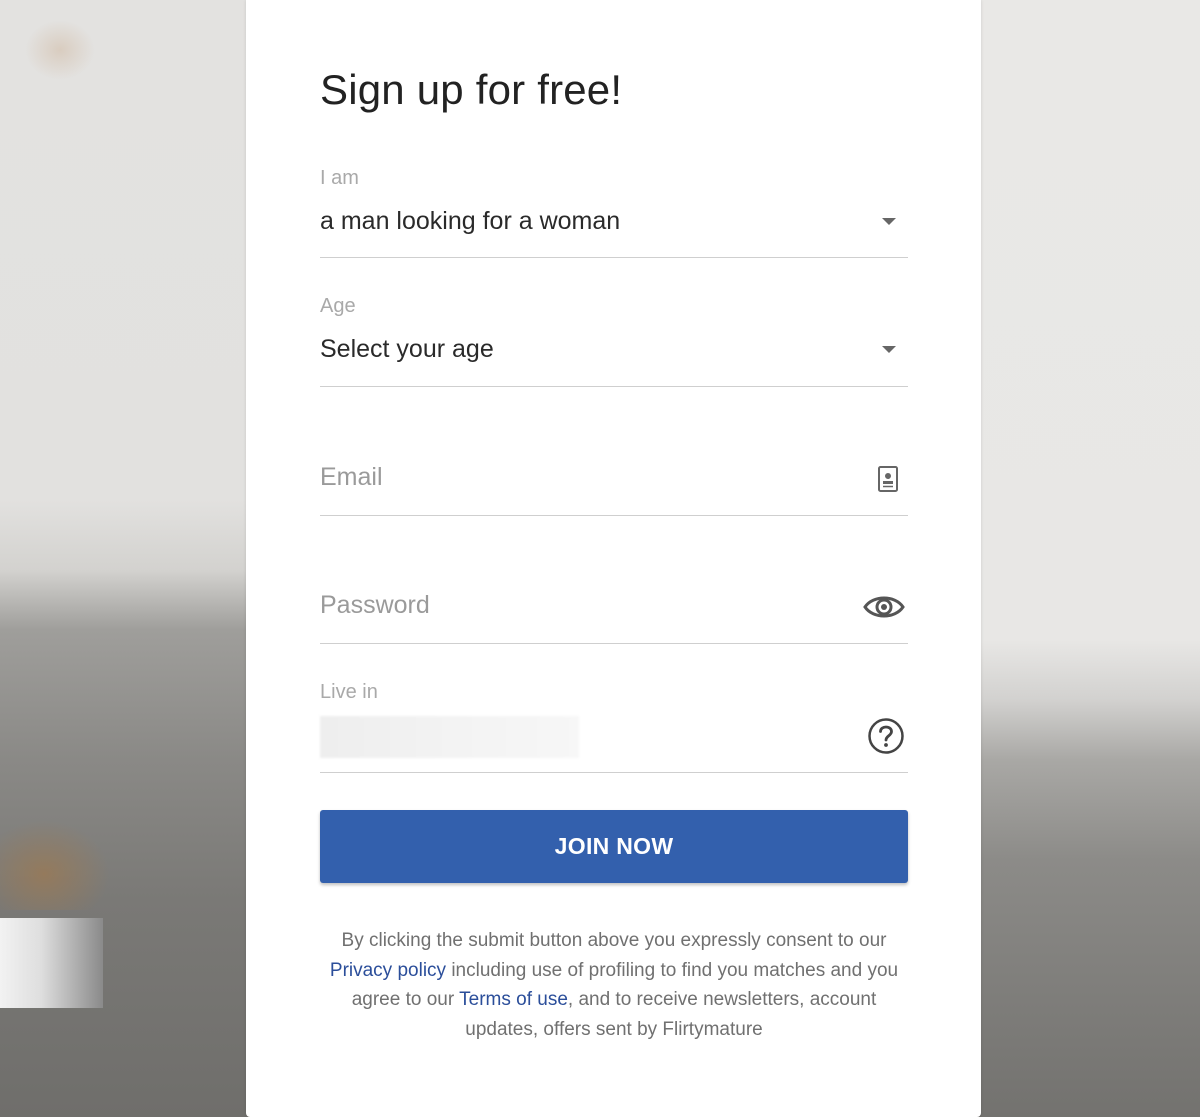 This screenshot has width=1200, height=1117. Describe the element at coordinates (339, 178) in the screenshot. I see `seeking-label: I am` at that location.